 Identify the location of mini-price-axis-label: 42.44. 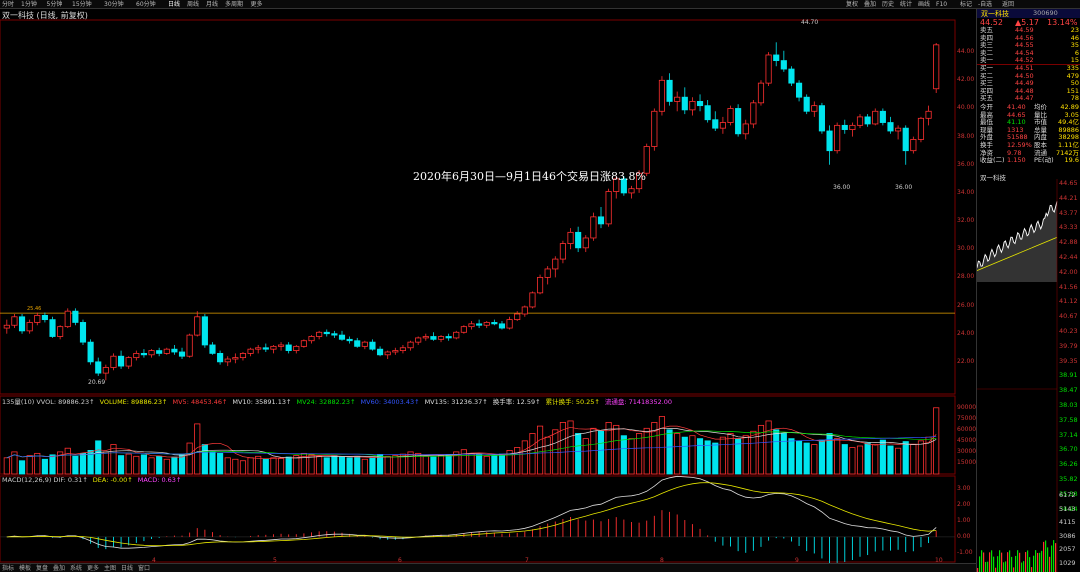
(1068, 257).